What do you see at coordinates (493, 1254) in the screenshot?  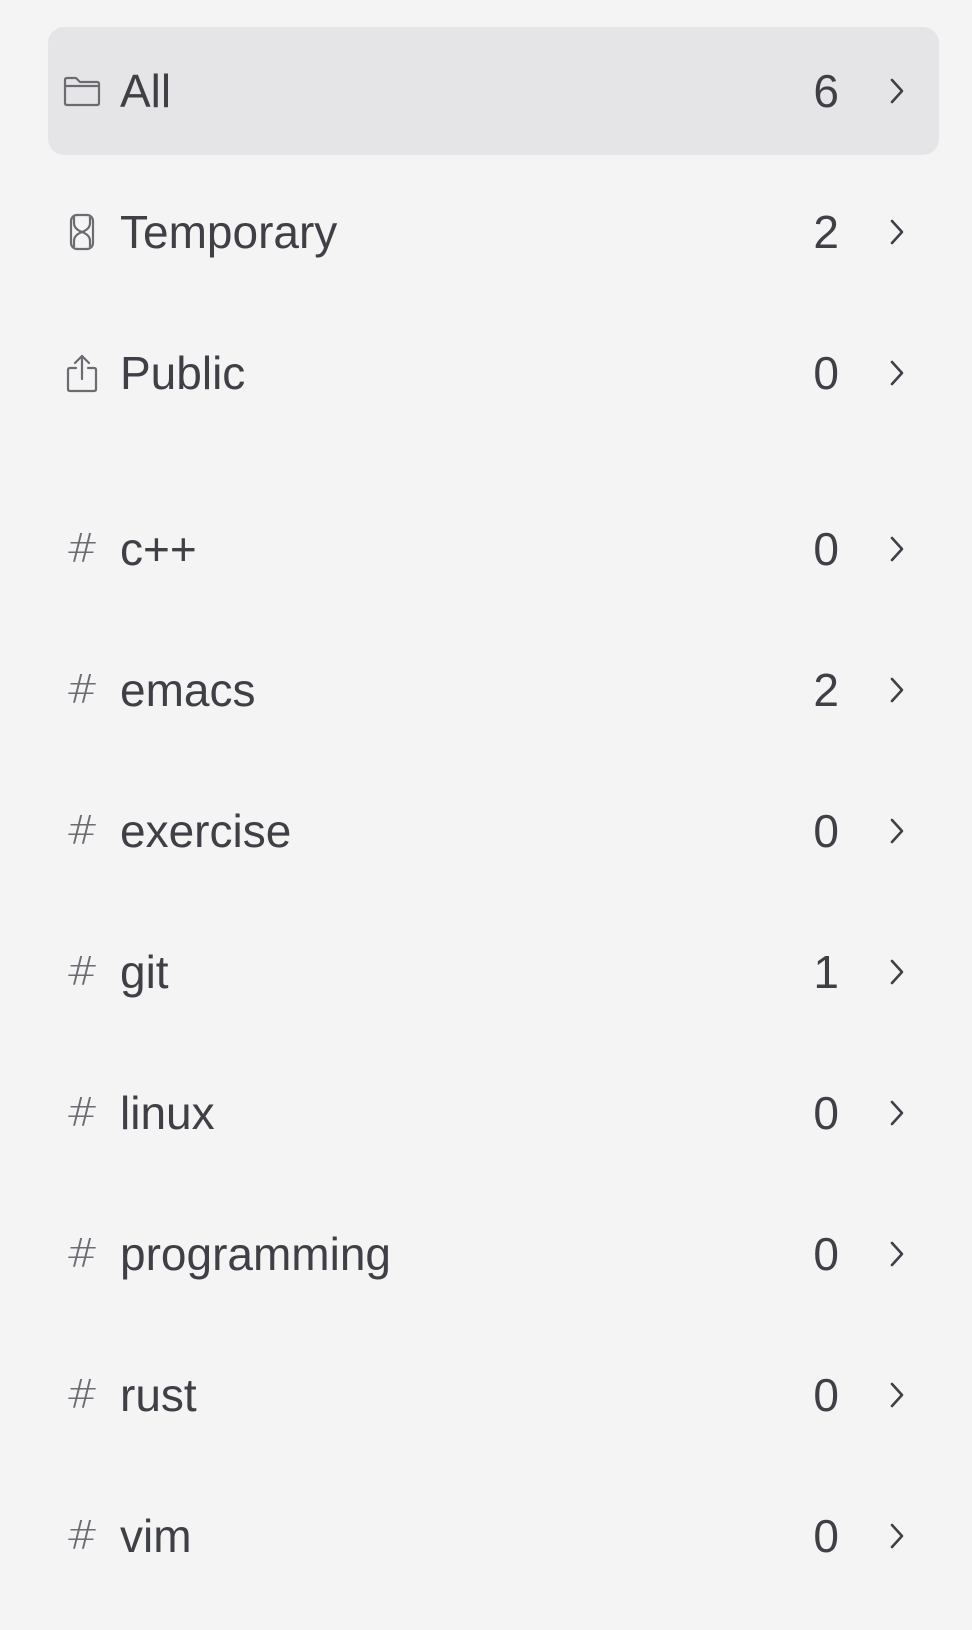 I see `tag-item-programming: # programming 0` at bounding box center [493, 1254].